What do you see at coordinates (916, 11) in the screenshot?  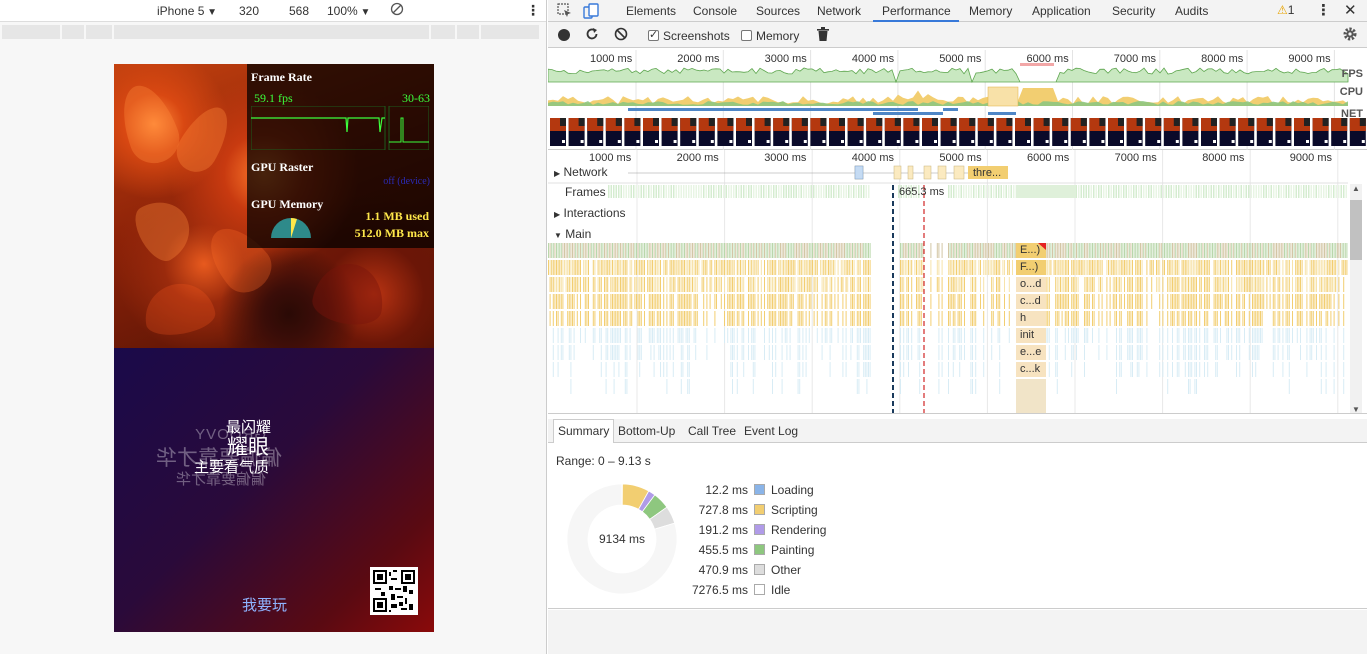 I see `tab-performance: Performance` at bounding box center [916, 11].